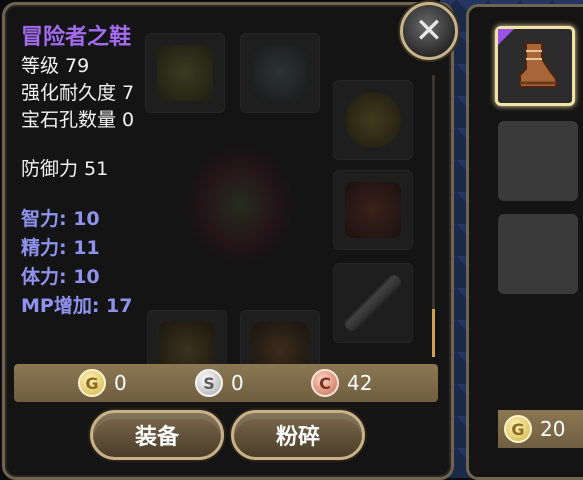 The image size is (583, 480). I want to click on copper-price: C 42, so click(341, 383).